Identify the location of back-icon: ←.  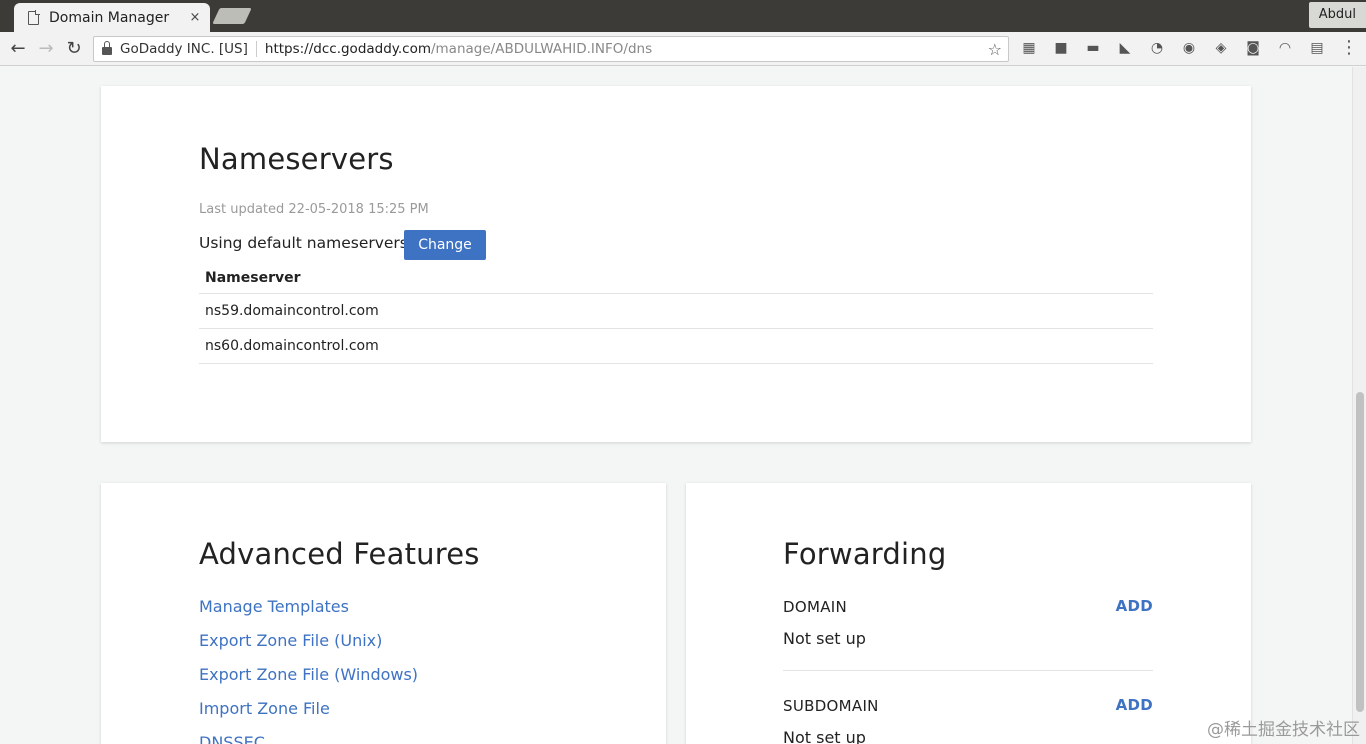
(18, 49).